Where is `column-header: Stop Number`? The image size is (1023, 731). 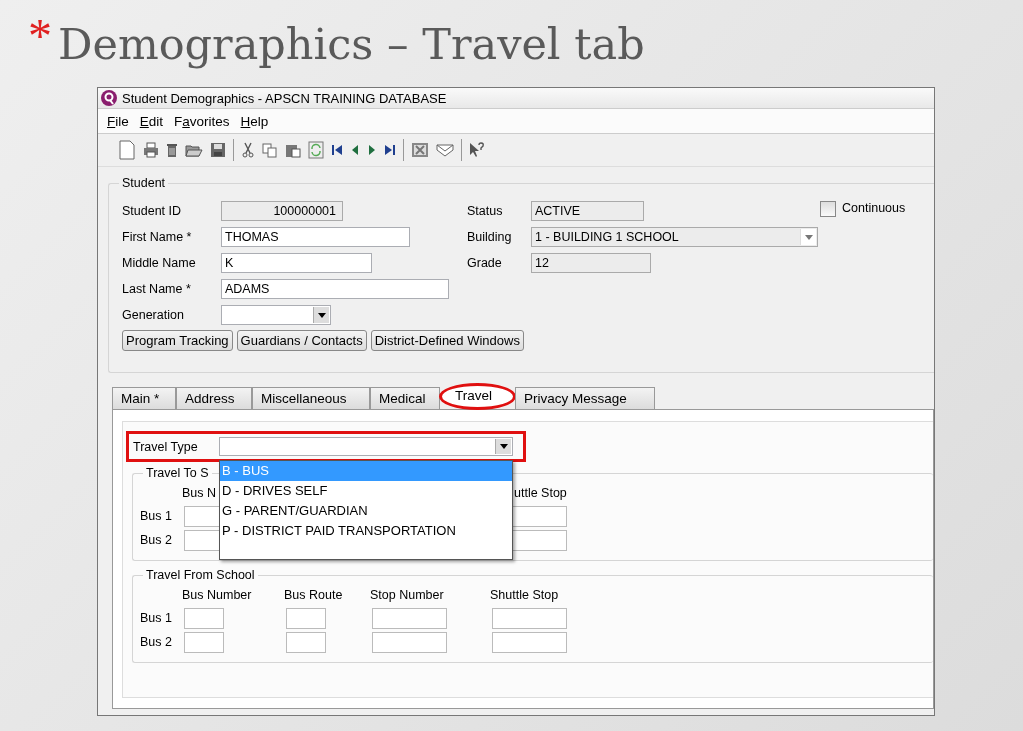
column-header: Stop Number is located at coordinates (407, 595).